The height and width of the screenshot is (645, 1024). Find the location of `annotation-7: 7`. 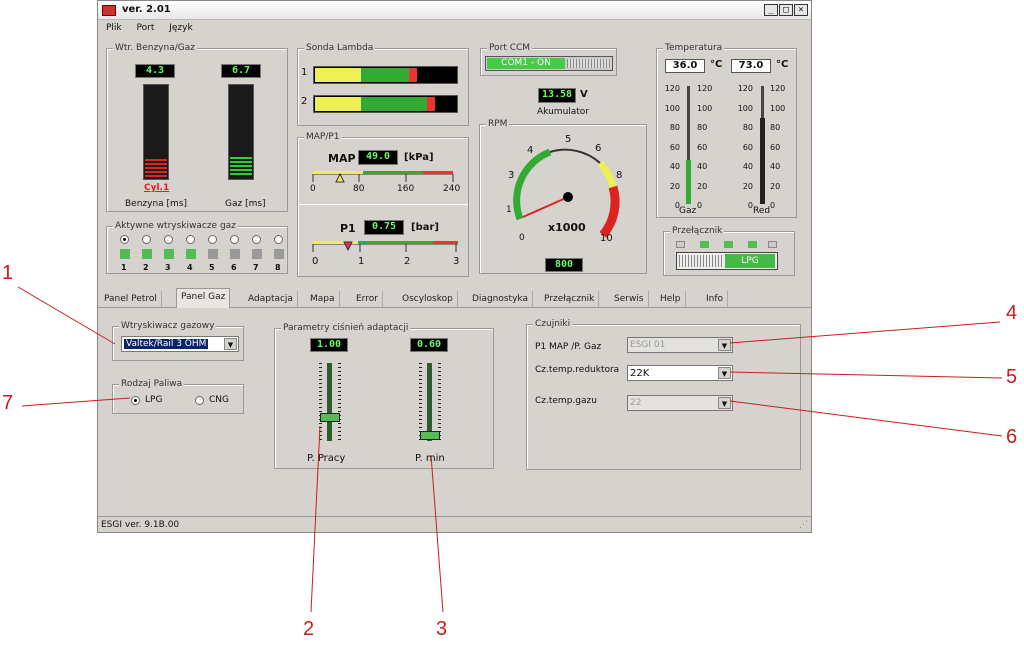

annotation-7: 7 is located at coordinates (8, 403).